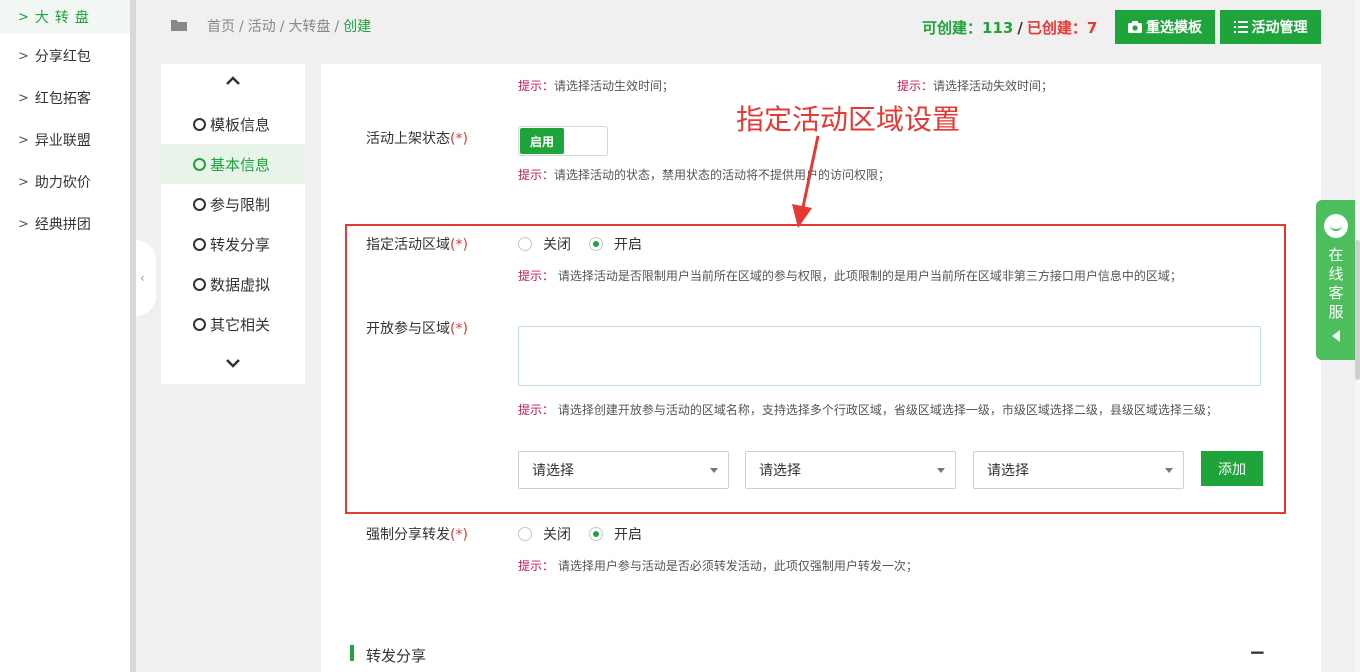 This screenshot has width=1360, height=672. I want to click on online-service-label: 在线客服, so click(1336, 283).